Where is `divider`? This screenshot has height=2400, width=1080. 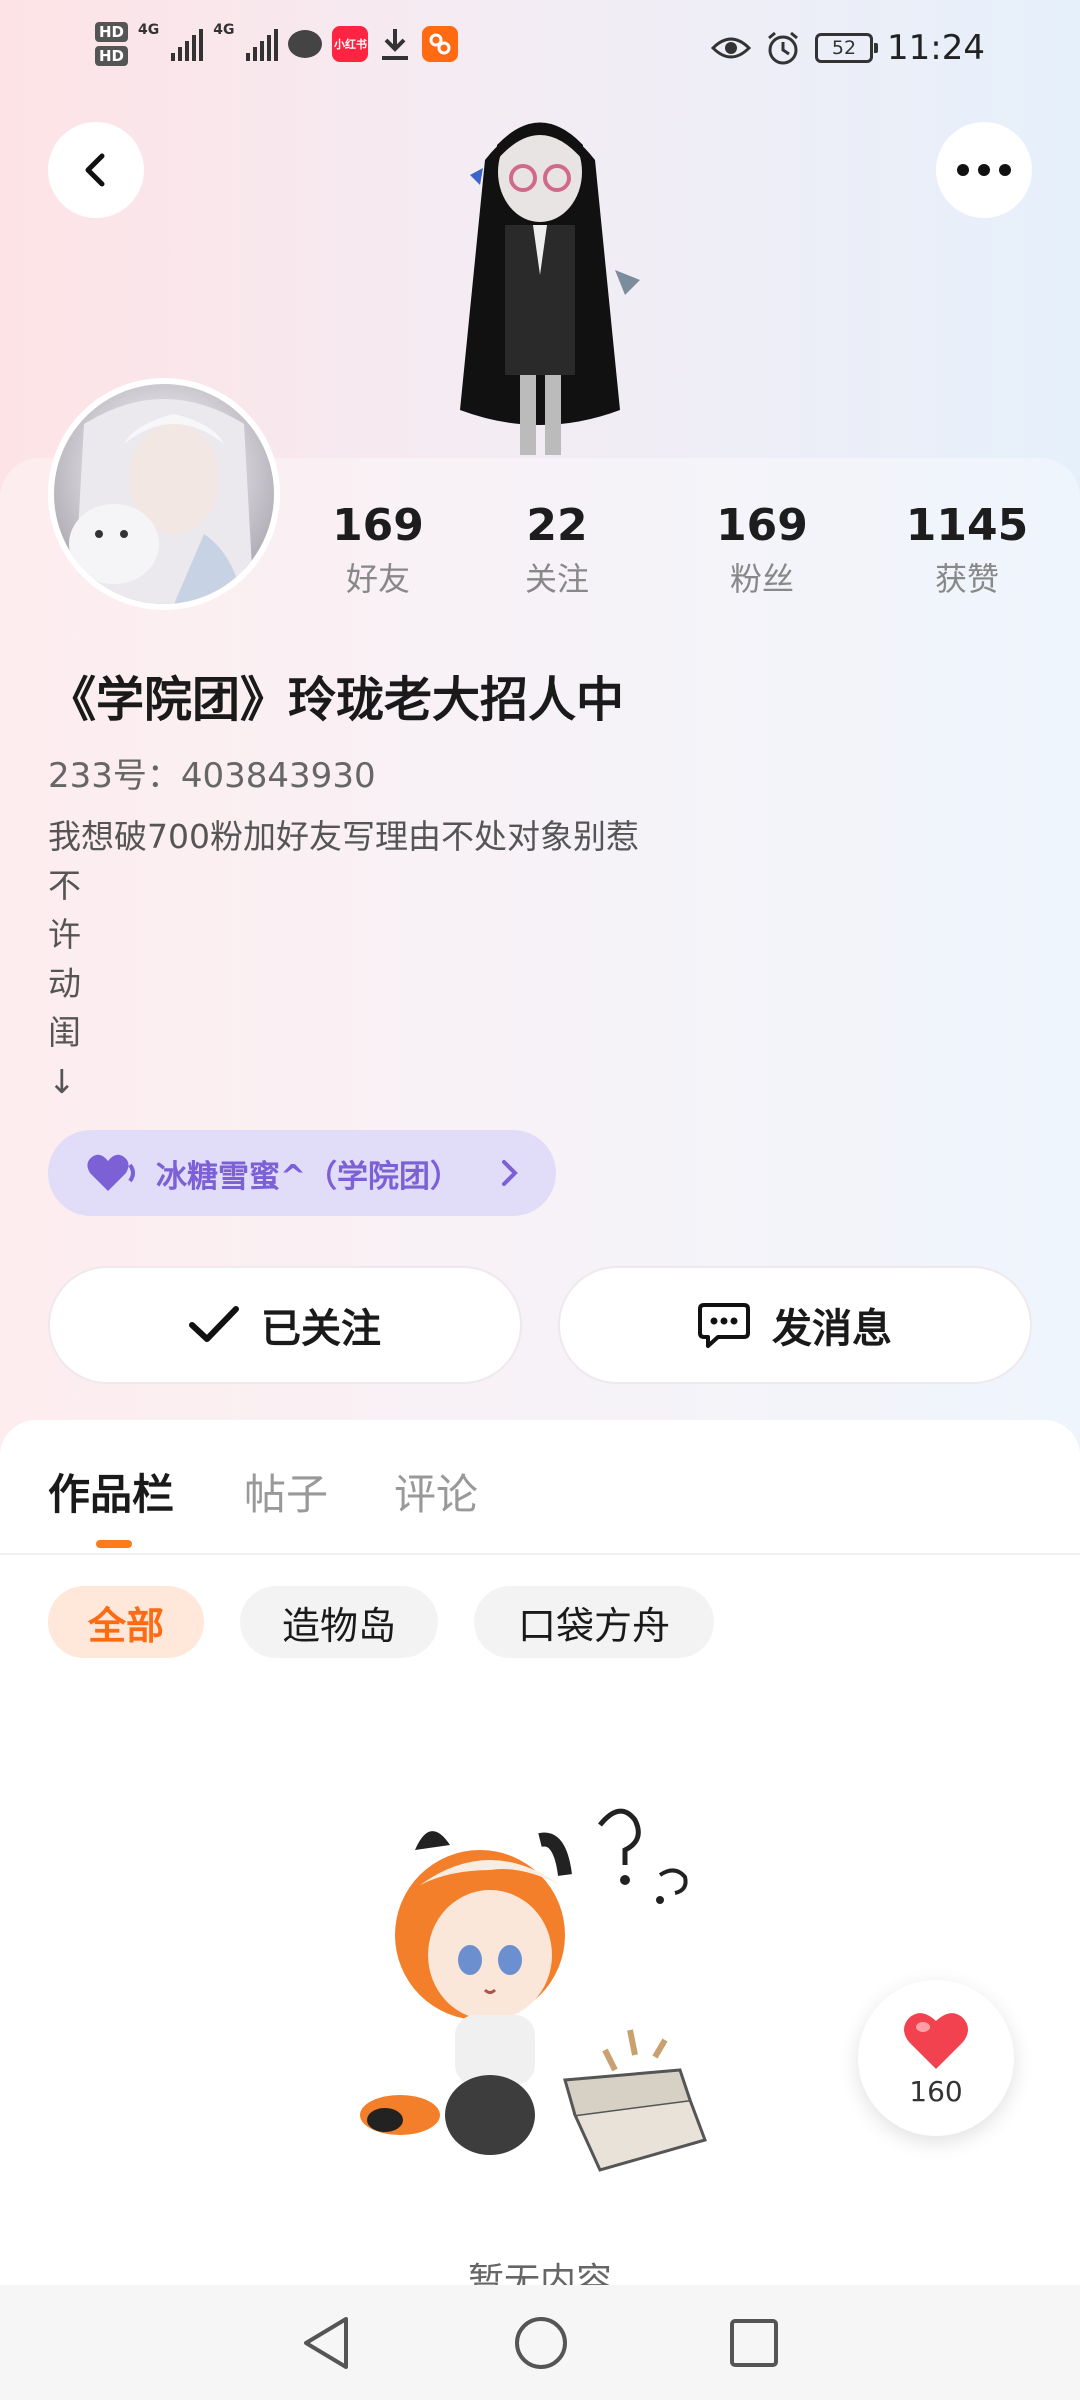 divider is located at coordinates (540, 1554).